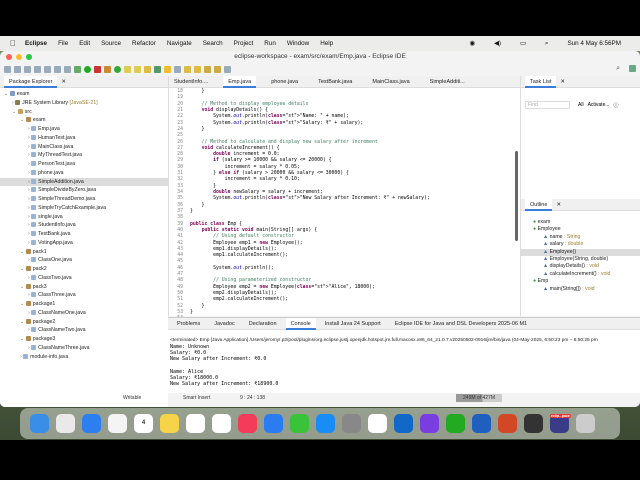  What do you see at coordinates (84, 217) in the screenshot?
I see `tree-item-file: › single.java` at bounding box center [84, 217].